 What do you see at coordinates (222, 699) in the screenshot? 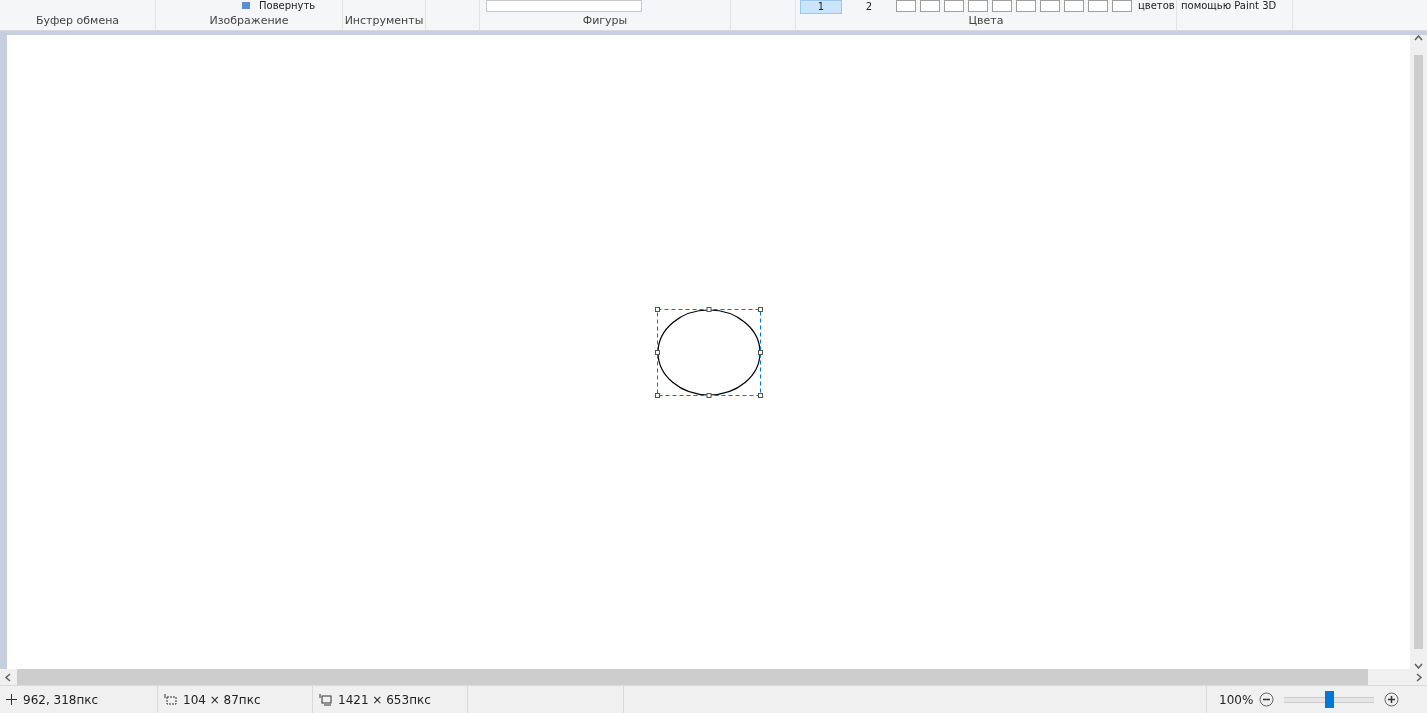
I see `selection-size: 104 × 87пкс` at bounding box center [222, 699].